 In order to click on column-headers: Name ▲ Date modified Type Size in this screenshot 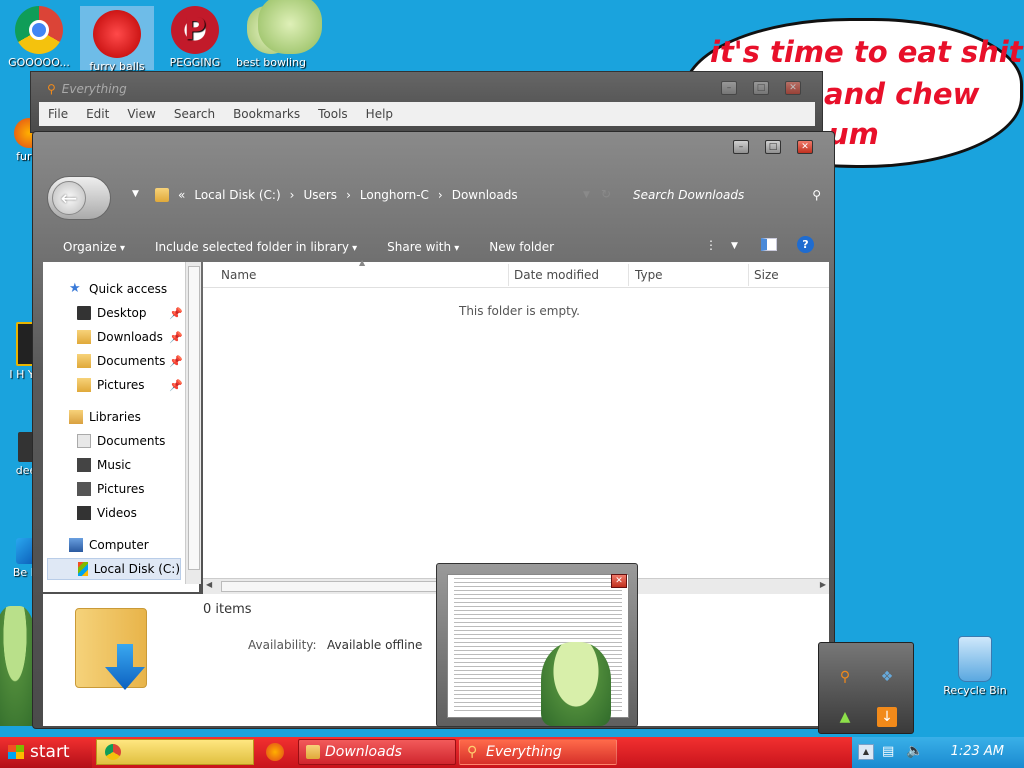, I will do `click(516, 273)`.